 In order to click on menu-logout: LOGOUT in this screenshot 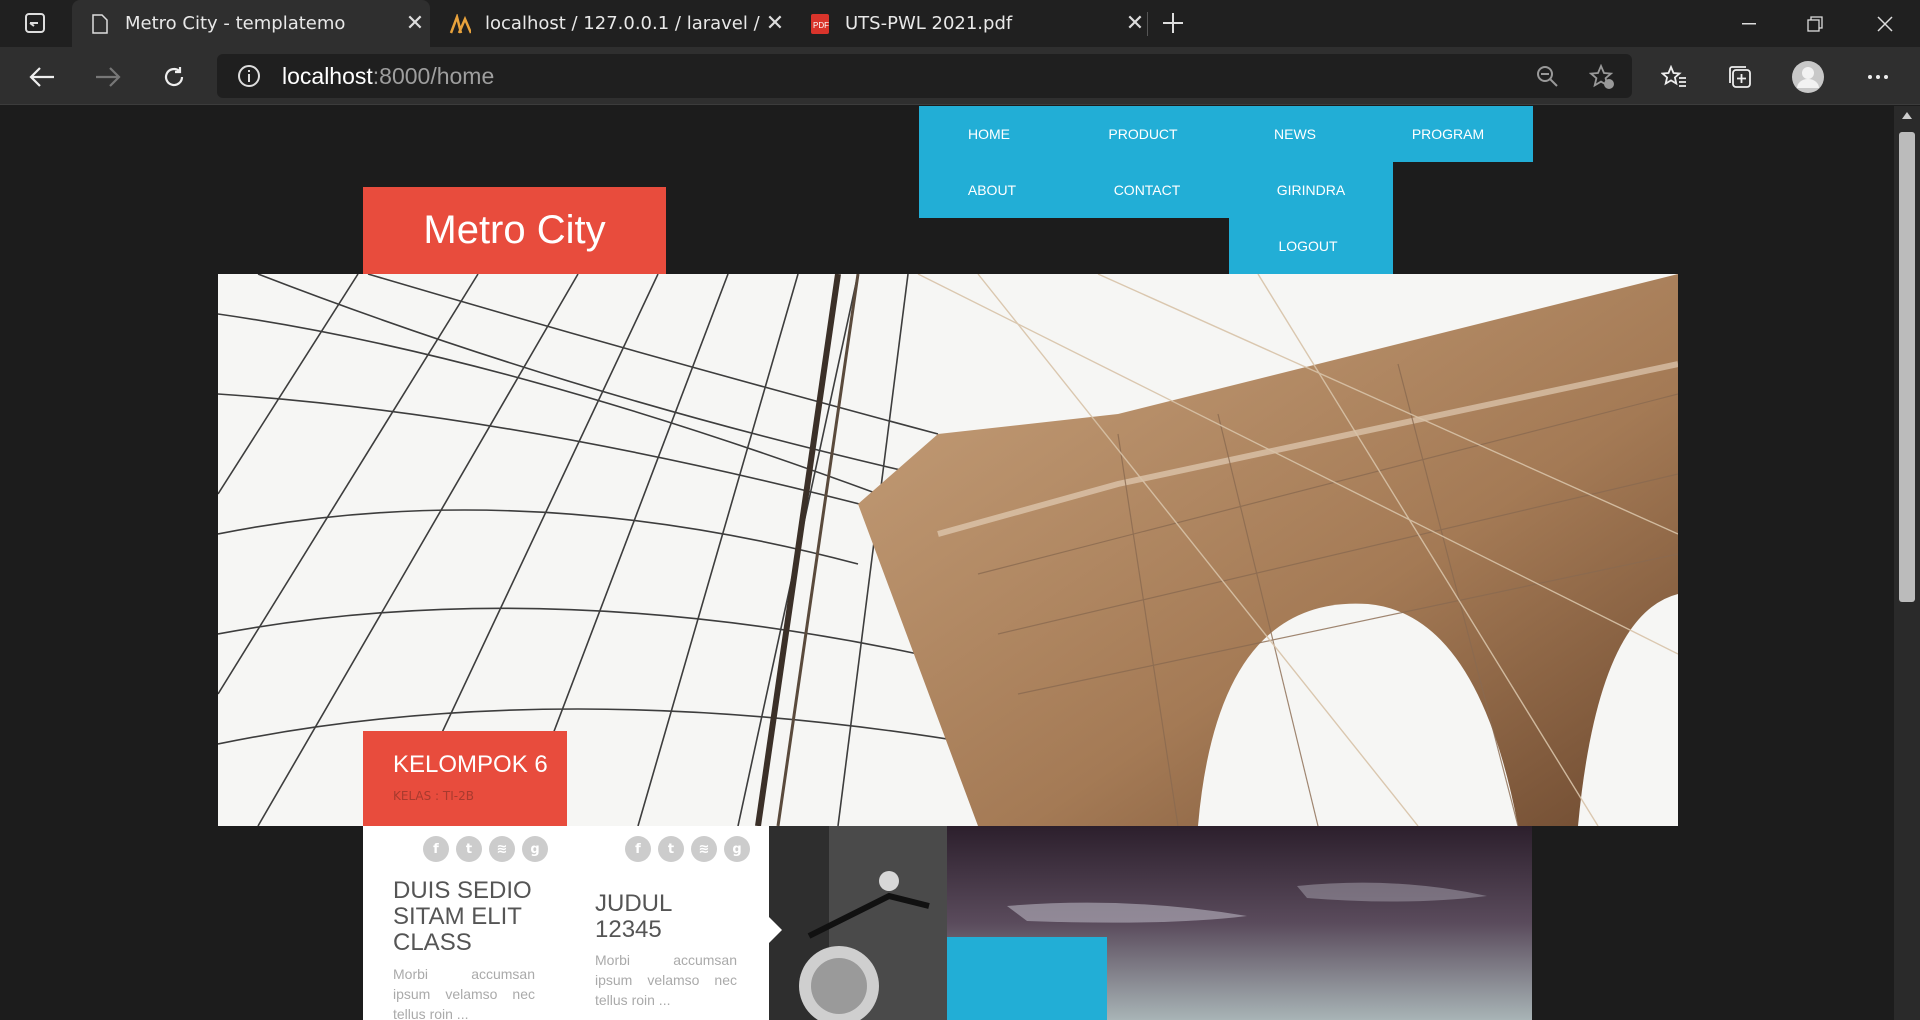, I will do `click(1308, 246)`.